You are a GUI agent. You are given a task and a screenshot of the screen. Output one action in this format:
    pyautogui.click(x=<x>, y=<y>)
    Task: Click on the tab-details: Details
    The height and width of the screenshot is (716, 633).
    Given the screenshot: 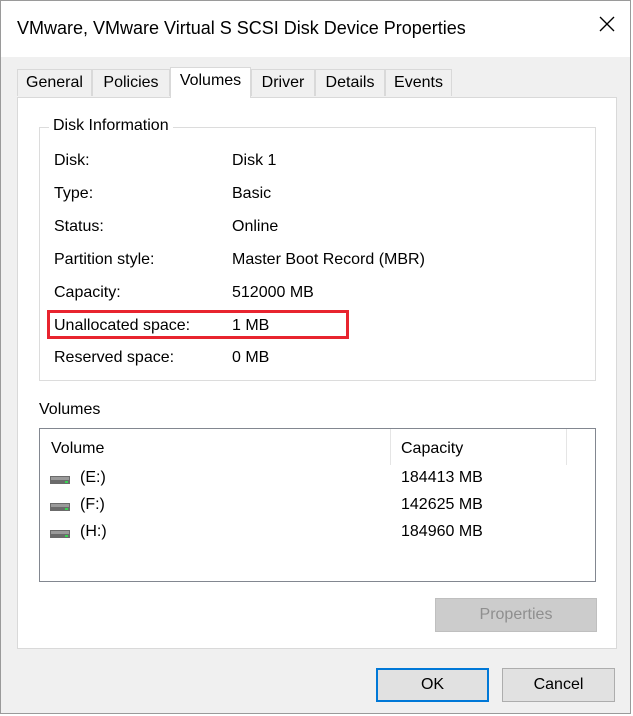 What is the action you would take?
    pyautogui.click(x=350, y=82)
    